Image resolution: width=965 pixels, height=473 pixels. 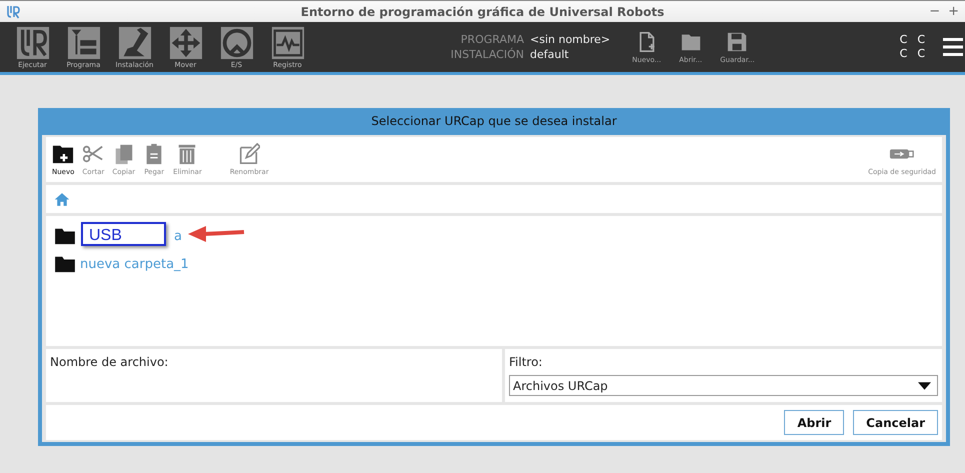 What do you see at coordinates (953, 11) in the screenshot?
I see `window-control: +` at bounding box center [953, 11].